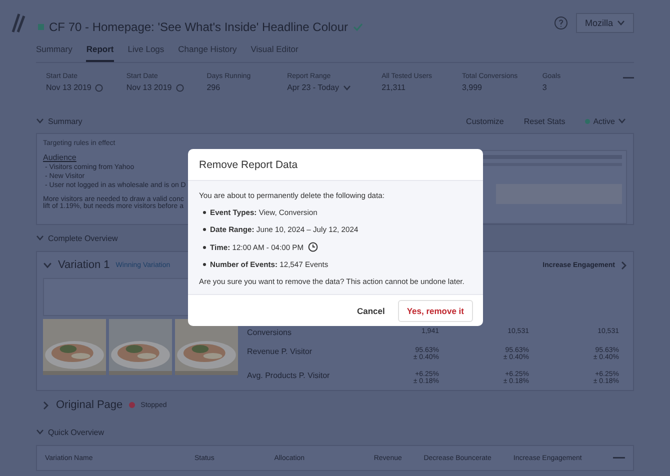  Describe the element at coordinates (561, 23) in the screenshot. I see `help-icon` at that location.